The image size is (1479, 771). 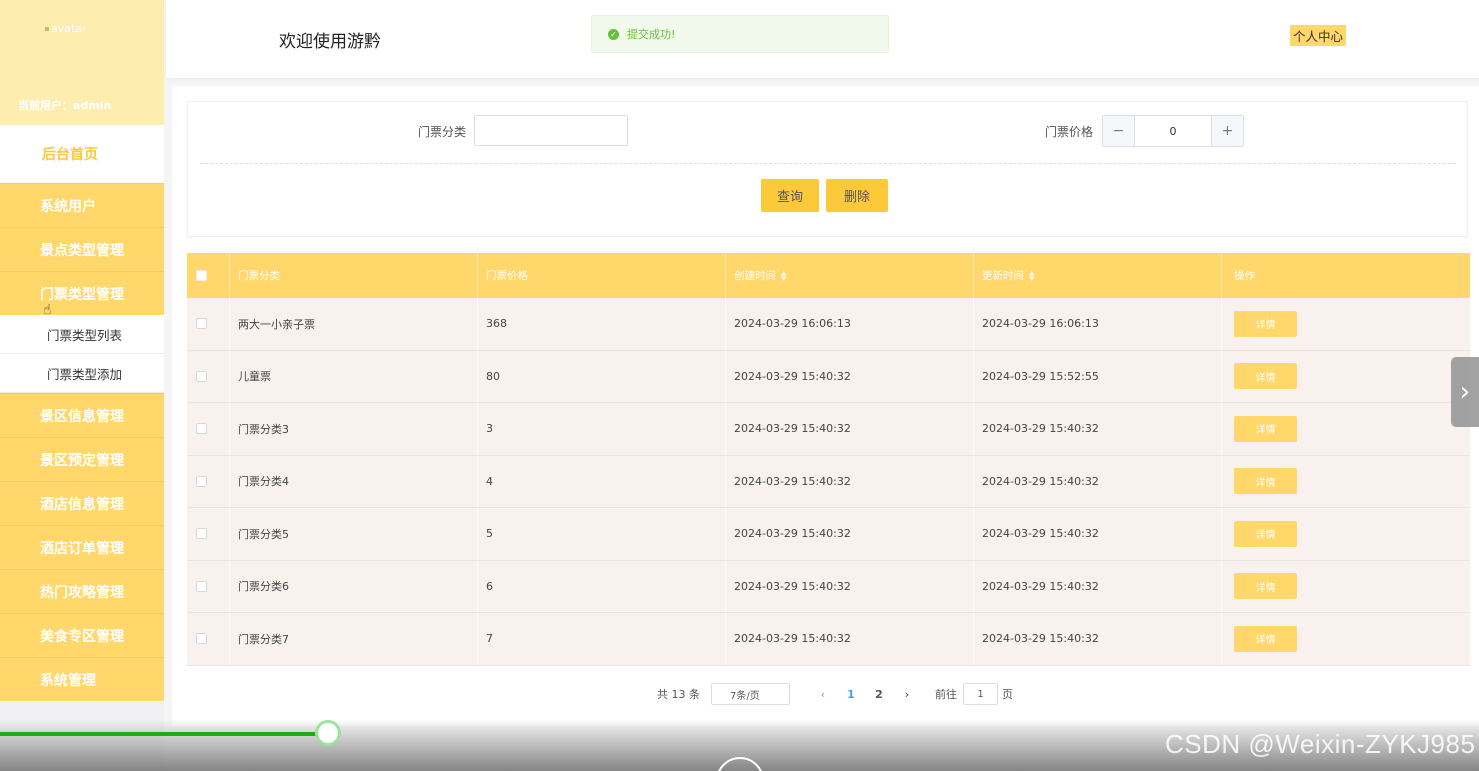 What do you see at coordinates (1098, 324) in the screenshot?
I see `cell-updated: 2024-03-29 16:06:13` at bounding box center [1098, 324].